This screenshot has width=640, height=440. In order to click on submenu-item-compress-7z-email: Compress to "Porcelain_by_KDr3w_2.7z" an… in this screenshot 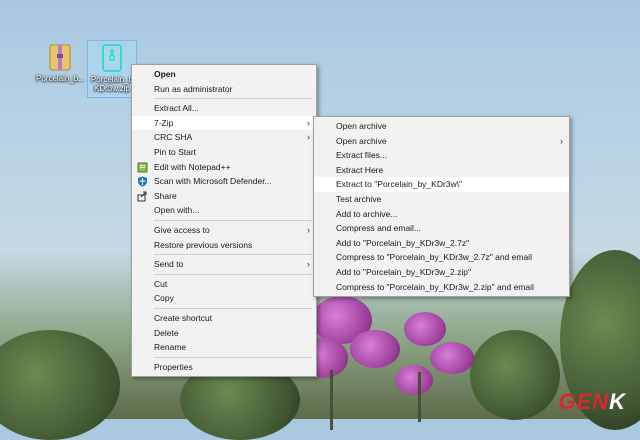, I will do `click(441, 257)`.